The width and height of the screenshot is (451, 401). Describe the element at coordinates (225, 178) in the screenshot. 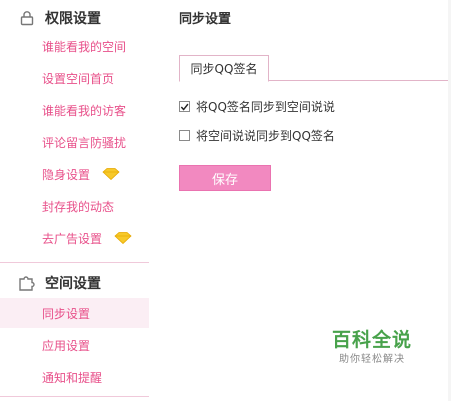

I see `save-button: 保存` at that location.